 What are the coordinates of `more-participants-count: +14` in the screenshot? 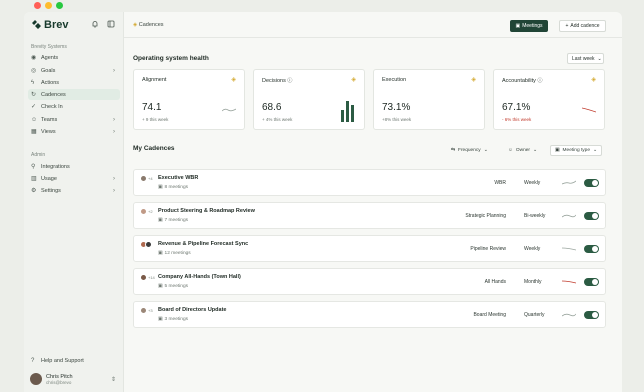 It's located at (151, 277).